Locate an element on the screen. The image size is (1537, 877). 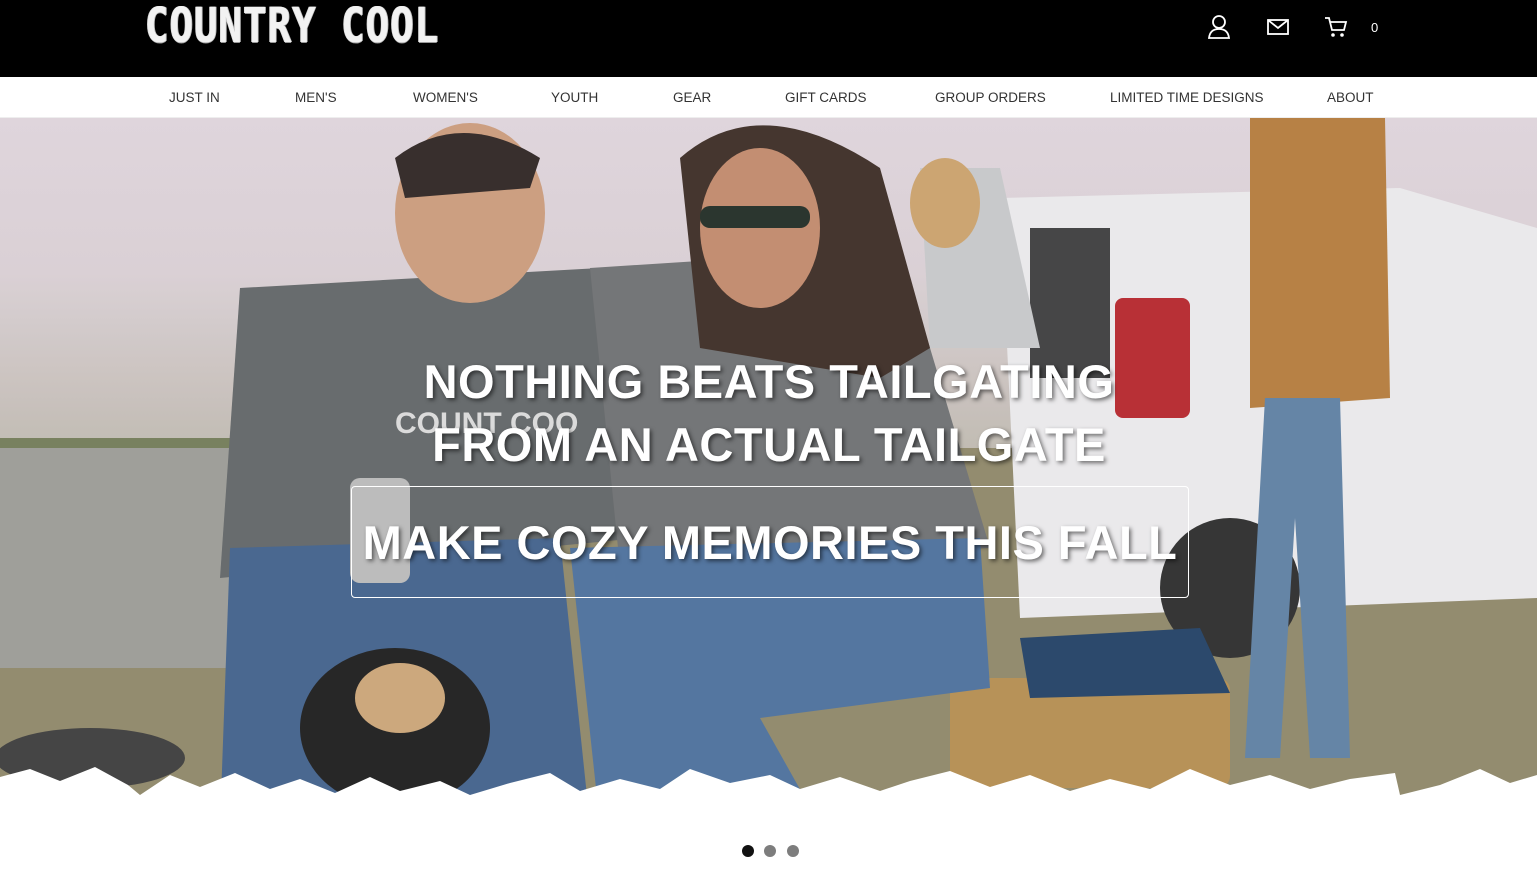
hero-cta-label: MAKE COZY MEMORIES THIS FALL is located at coordinates (770, 542).